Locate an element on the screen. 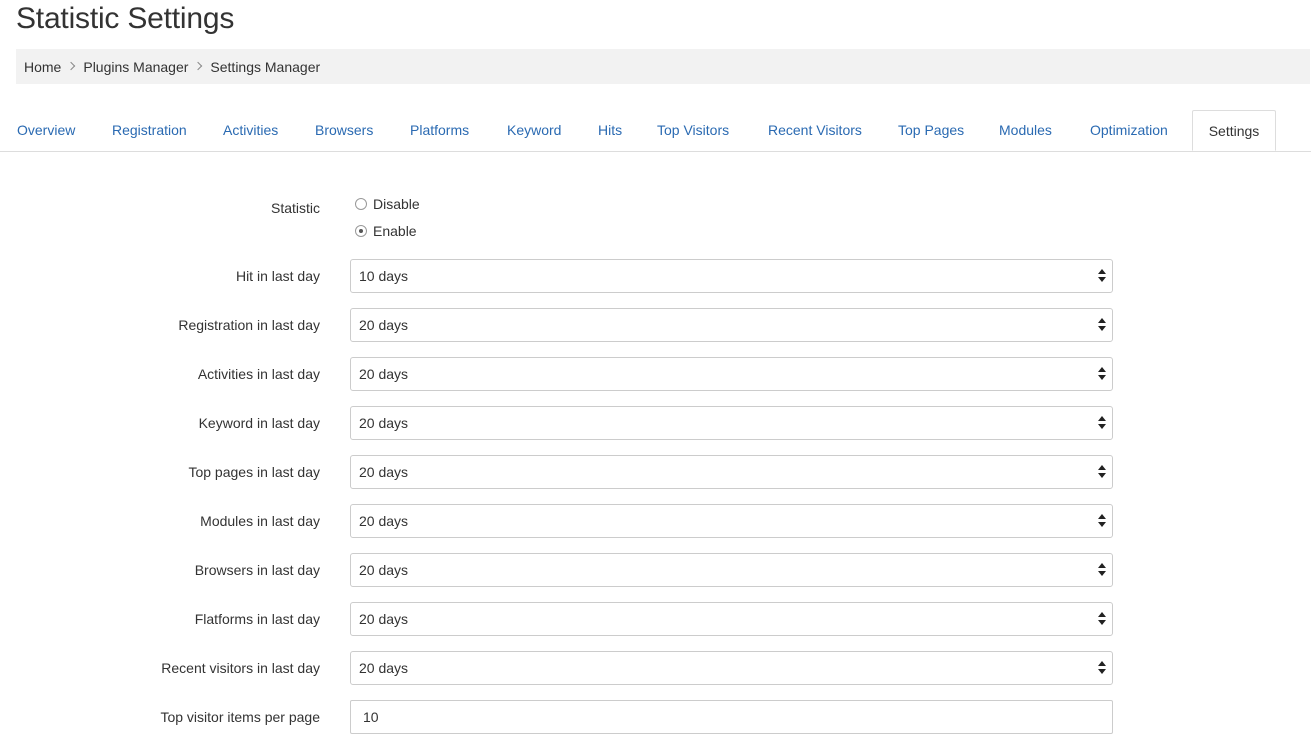 This screenshot has height=747, width=1311. tab-overview: Overview is located at coordinates (46, 130).